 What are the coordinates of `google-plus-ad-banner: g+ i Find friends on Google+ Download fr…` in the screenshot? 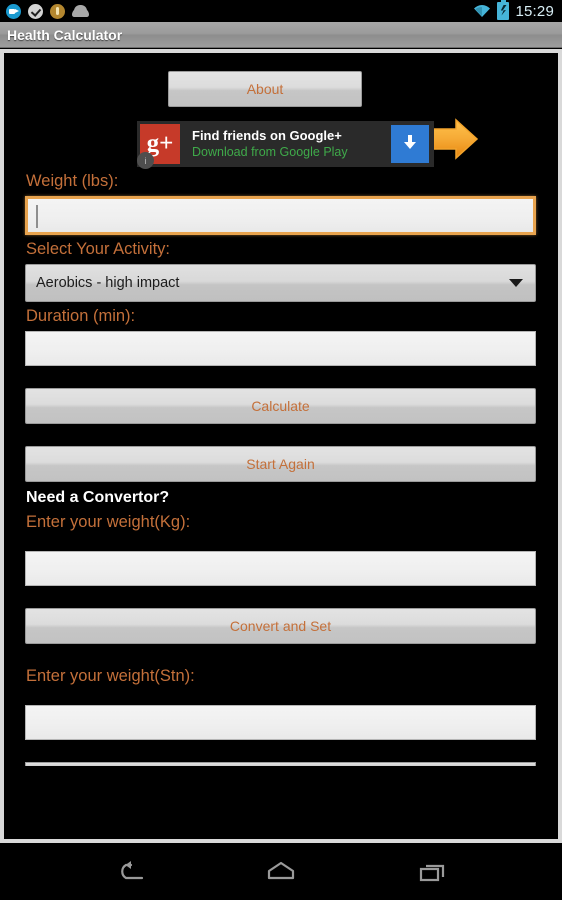 It's located at (285, 145).